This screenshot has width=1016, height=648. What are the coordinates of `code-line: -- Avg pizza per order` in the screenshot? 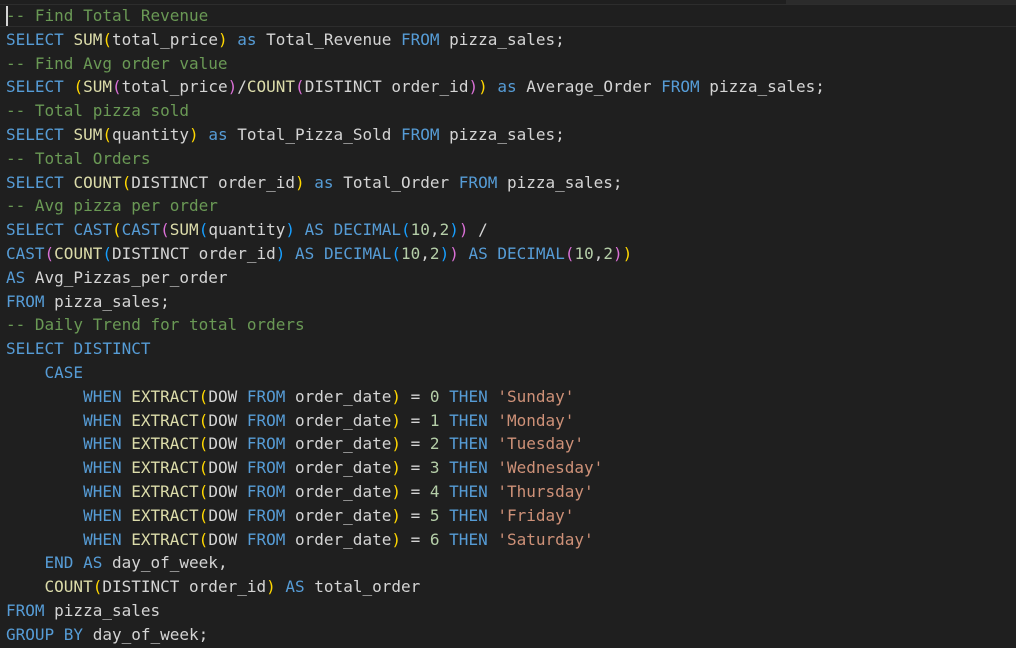 It's located at (415, 206).